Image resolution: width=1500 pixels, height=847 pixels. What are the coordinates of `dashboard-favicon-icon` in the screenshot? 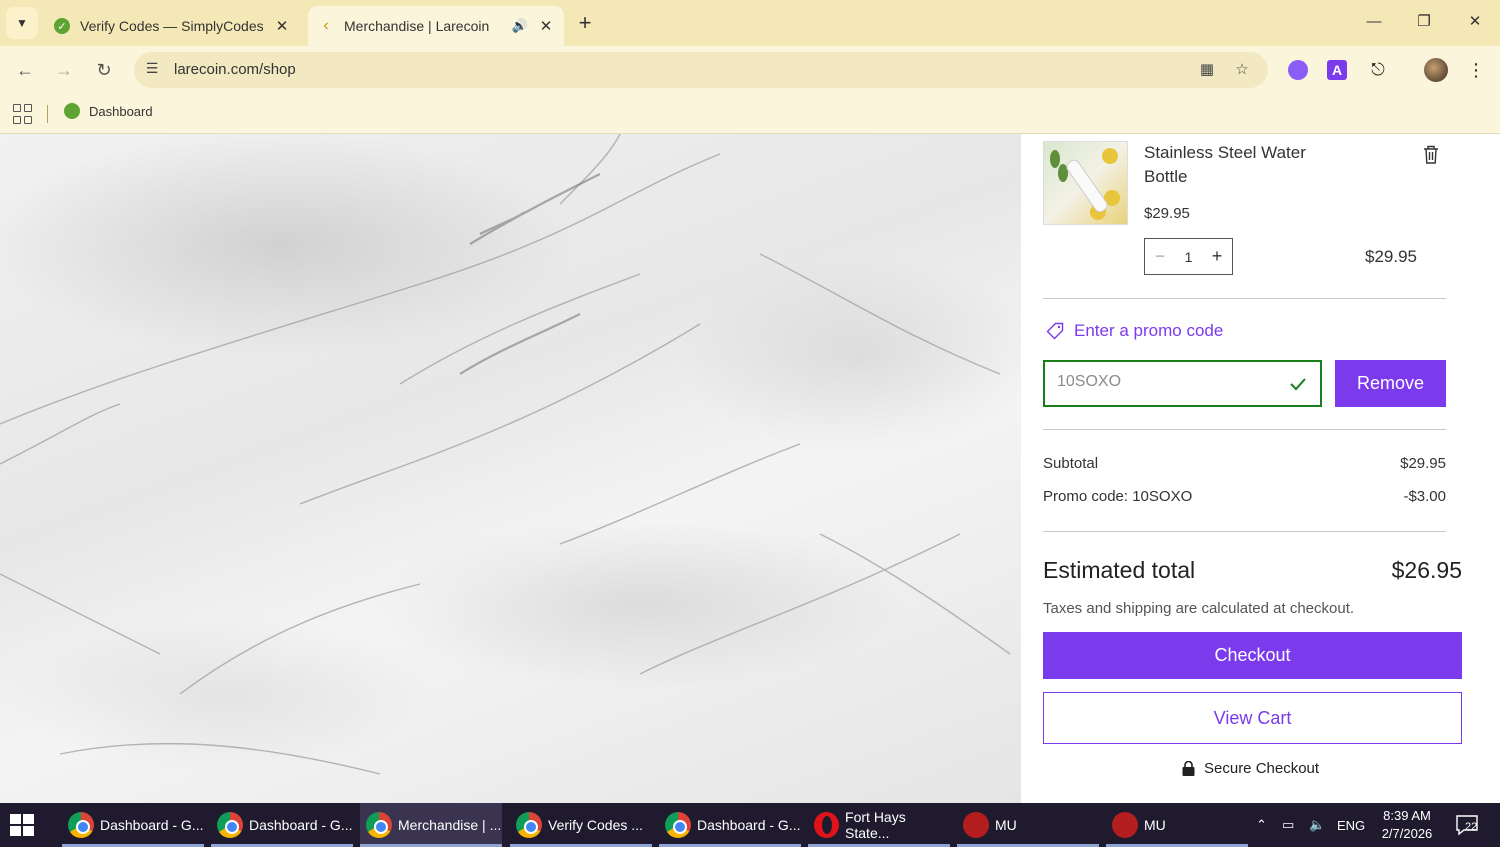 It's located at (72, 111).